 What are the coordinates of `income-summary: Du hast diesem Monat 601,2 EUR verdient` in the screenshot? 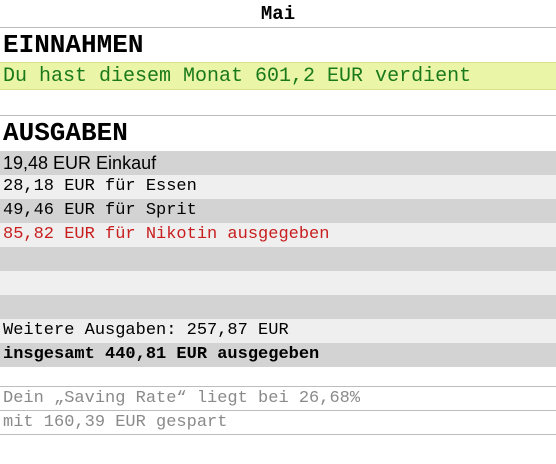 It's located at (278, 76).